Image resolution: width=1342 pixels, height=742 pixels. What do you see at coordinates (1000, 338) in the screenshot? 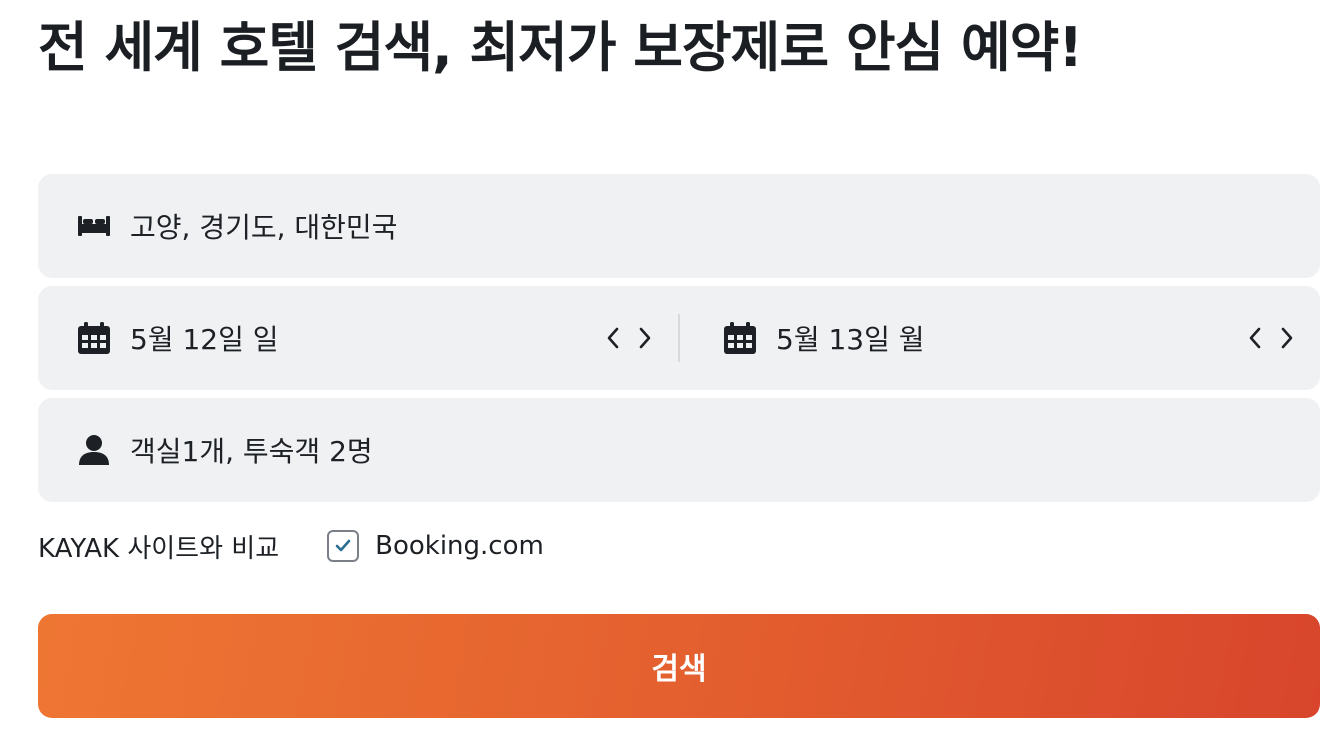
I see `checkout-date-picker: 5월 13일 월` at bounding box center [1000, 338].